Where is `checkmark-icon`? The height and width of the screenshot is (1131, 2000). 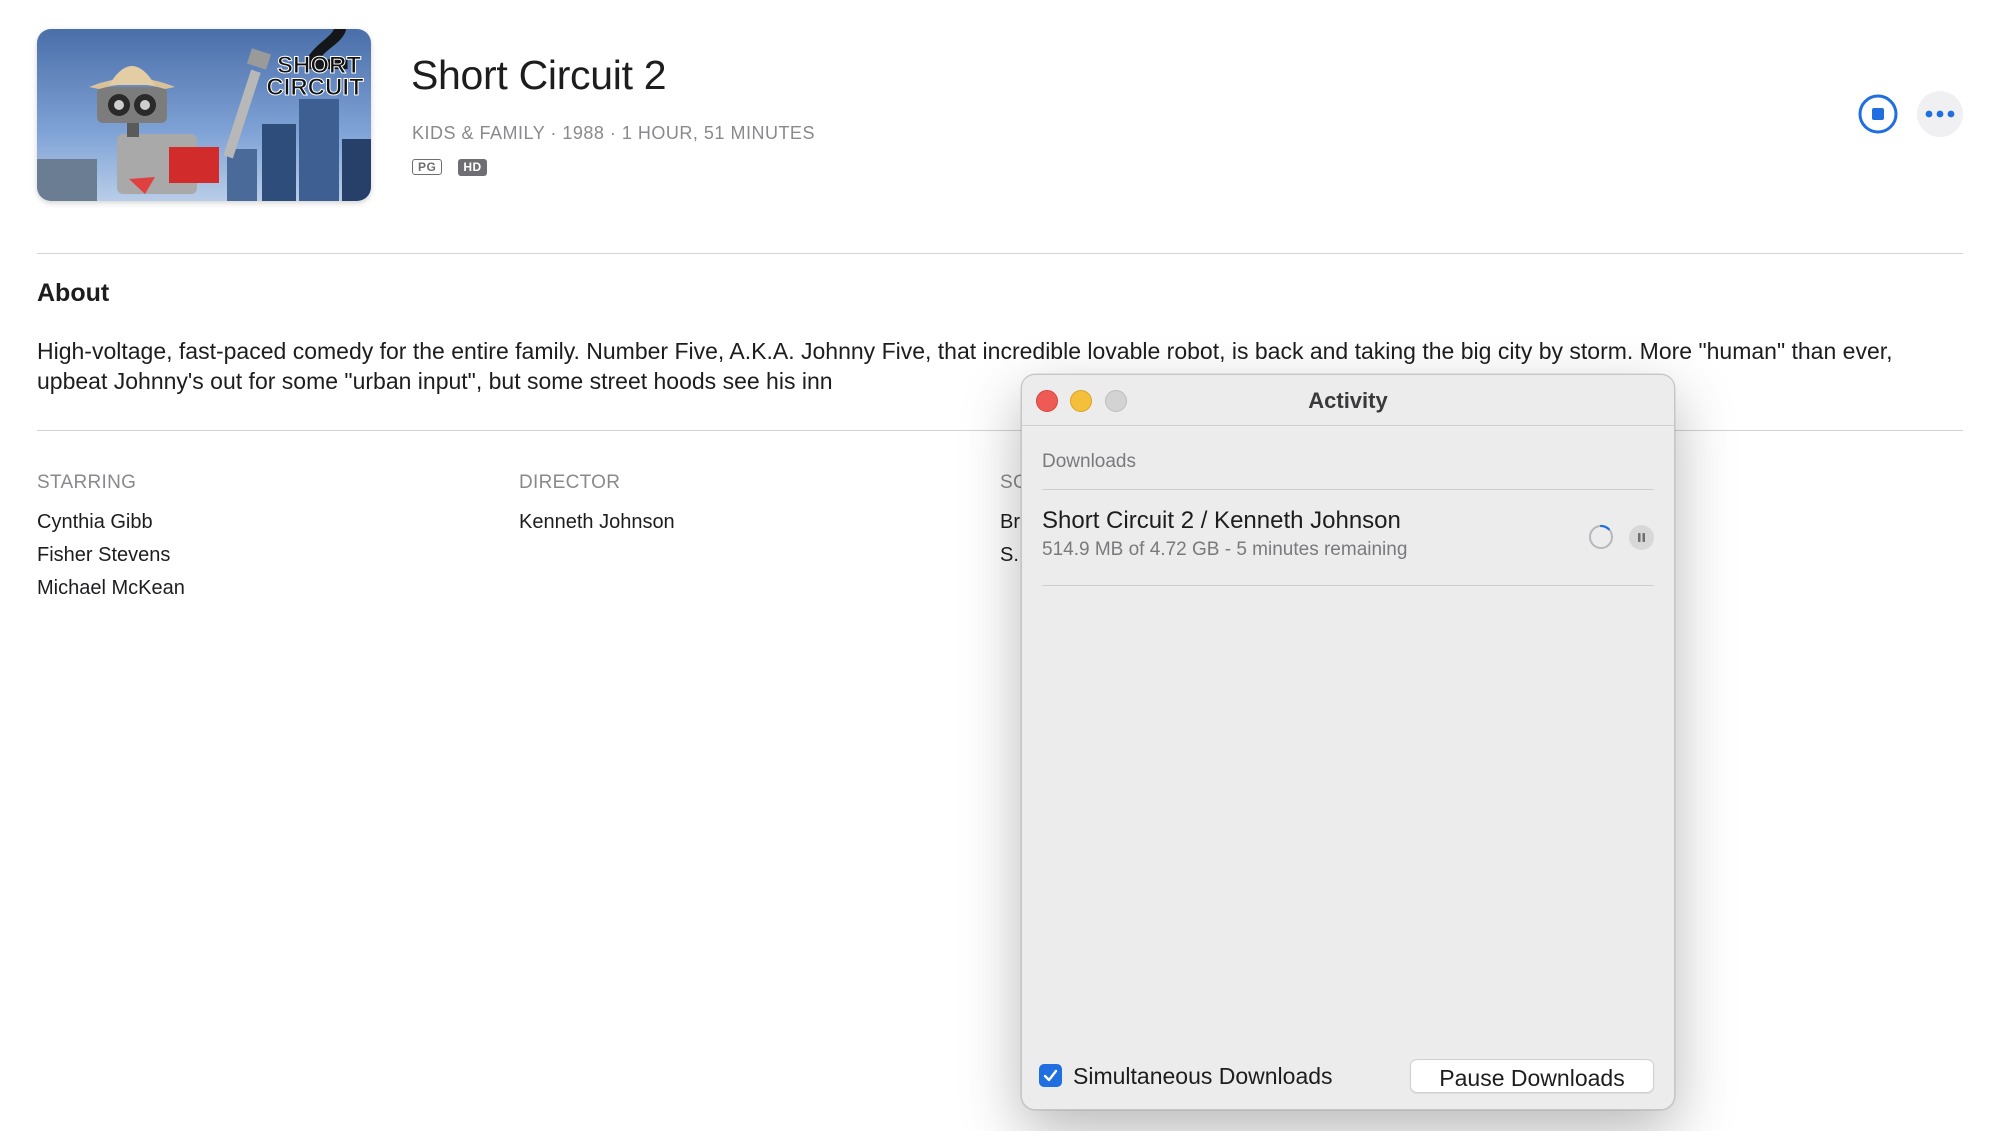 checkmark-icon is located at coordinates (1050, 1075).